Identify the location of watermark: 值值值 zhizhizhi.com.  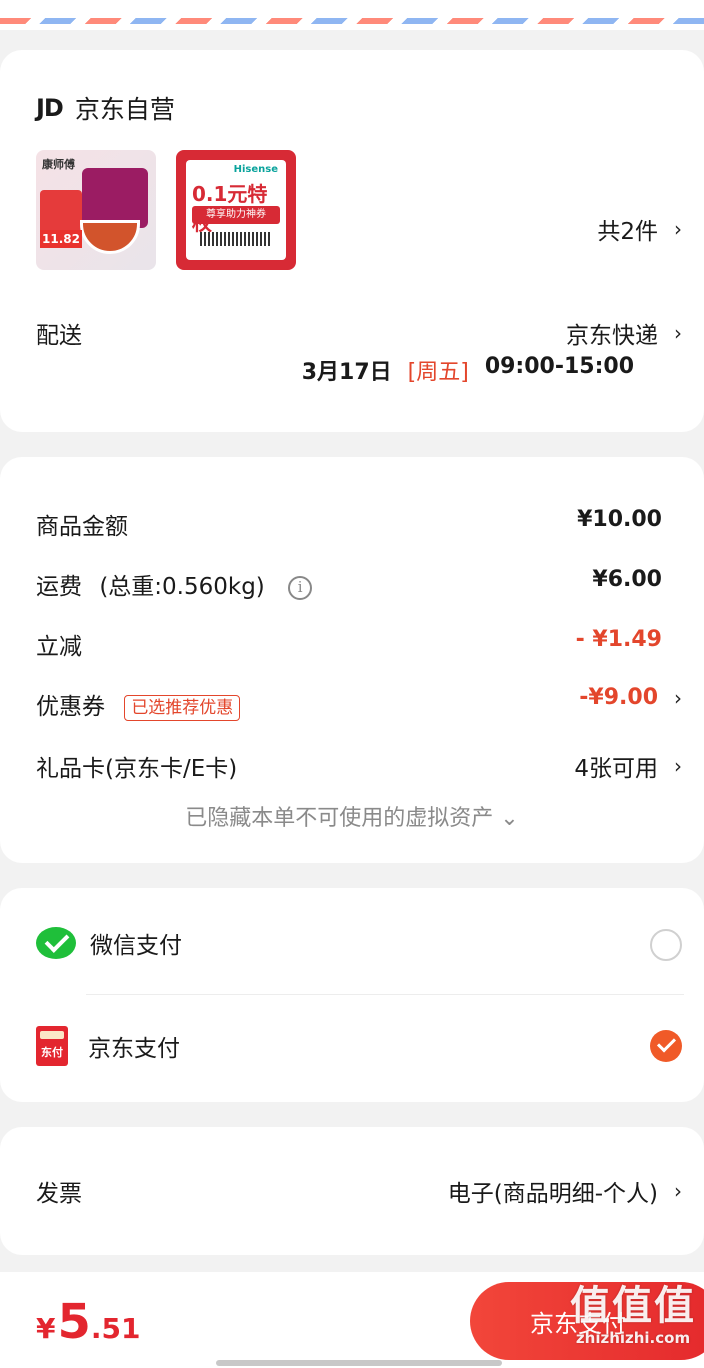
(633, 1314).